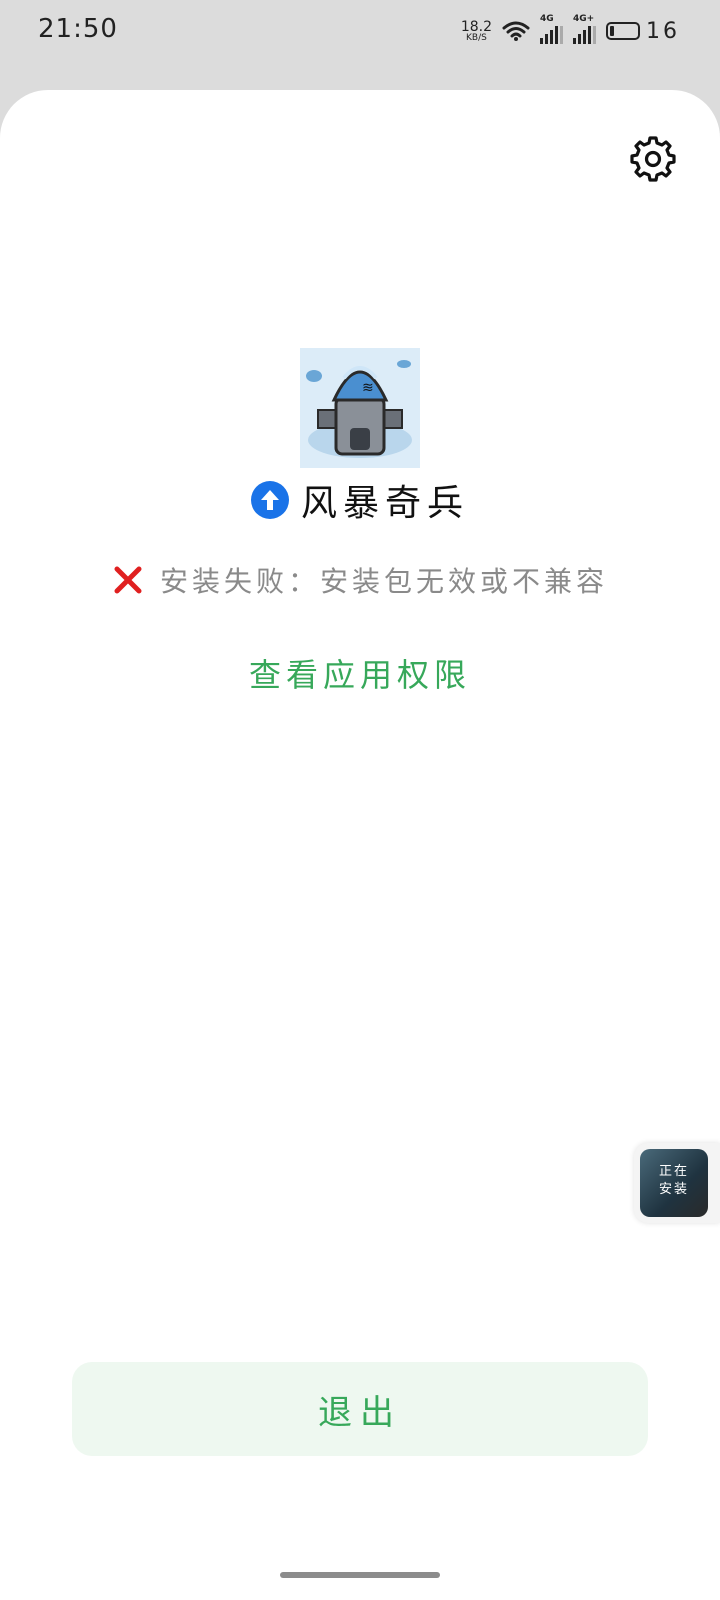 The image size is (720, 1600). What do you see at coordinates (383, 581) in the screenshot?
I see `error-message: 安装失败：安装包无效或不兼容` at bounding box center [383, 581].